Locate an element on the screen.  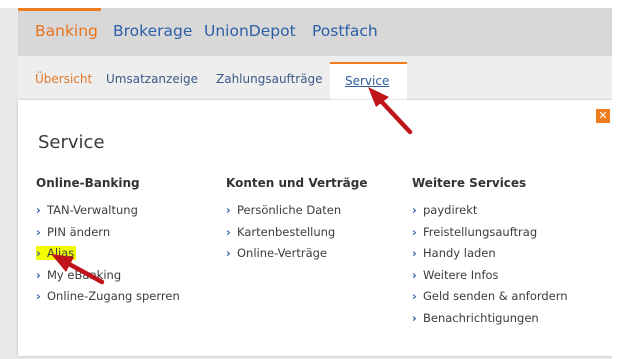
menu-item-paydirekt: › paydirekt is located at coordinates (490, 214).